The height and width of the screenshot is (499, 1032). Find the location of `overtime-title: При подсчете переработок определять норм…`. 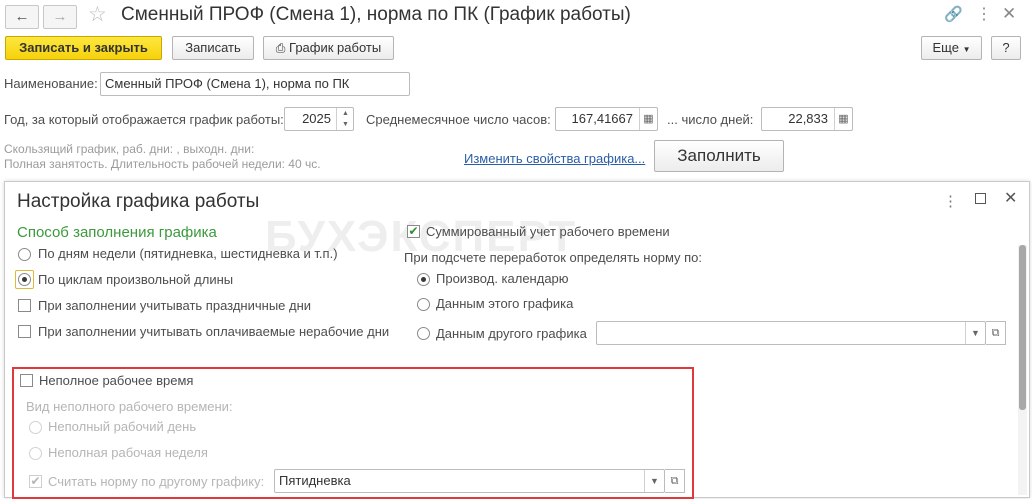

overtime-title: При подсчете переработок определять норм… is located at coordinates (553, 257).